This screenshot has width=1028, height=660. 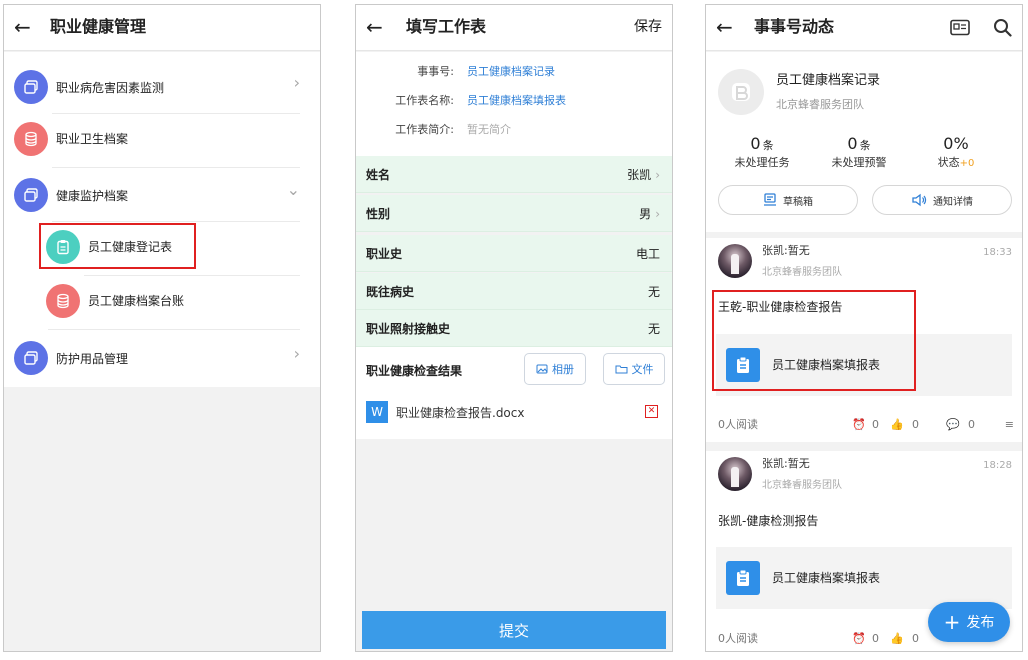 What do you see at coordinates (762, 162) in the screenshot?
I see `stat-label: 未处理任务` at bounding box center [762, 162].